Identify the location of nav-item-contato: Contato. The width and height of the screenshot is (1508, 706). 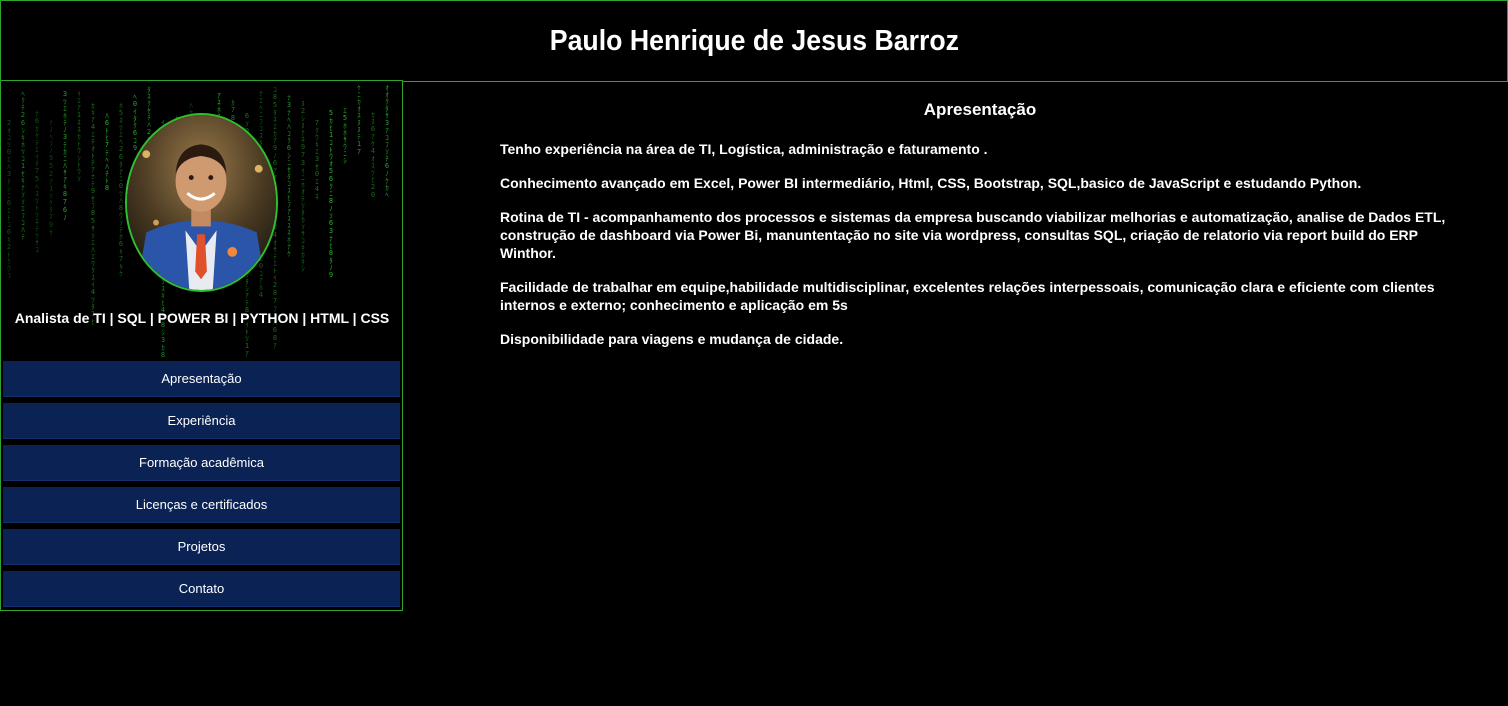
(201, 589).